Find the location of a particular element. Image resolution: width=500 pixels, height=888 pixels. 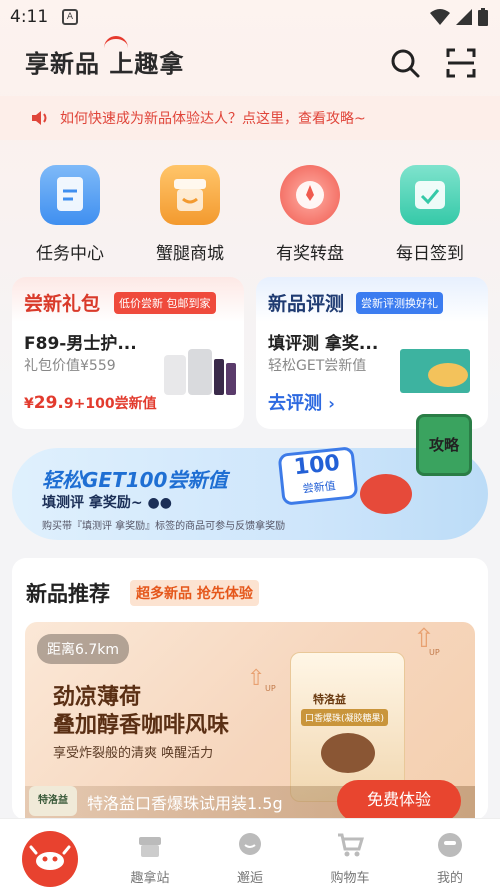

guide-book-icon: 攻略 is located at coordinates (444, 445).